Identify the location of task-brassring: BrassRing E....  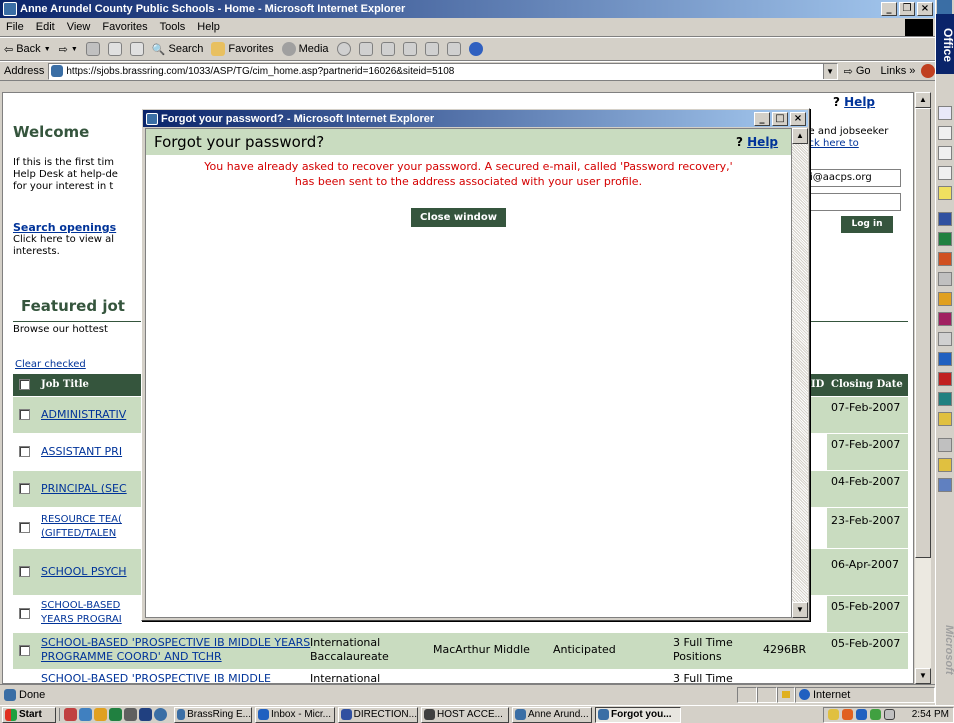
(213, 714).